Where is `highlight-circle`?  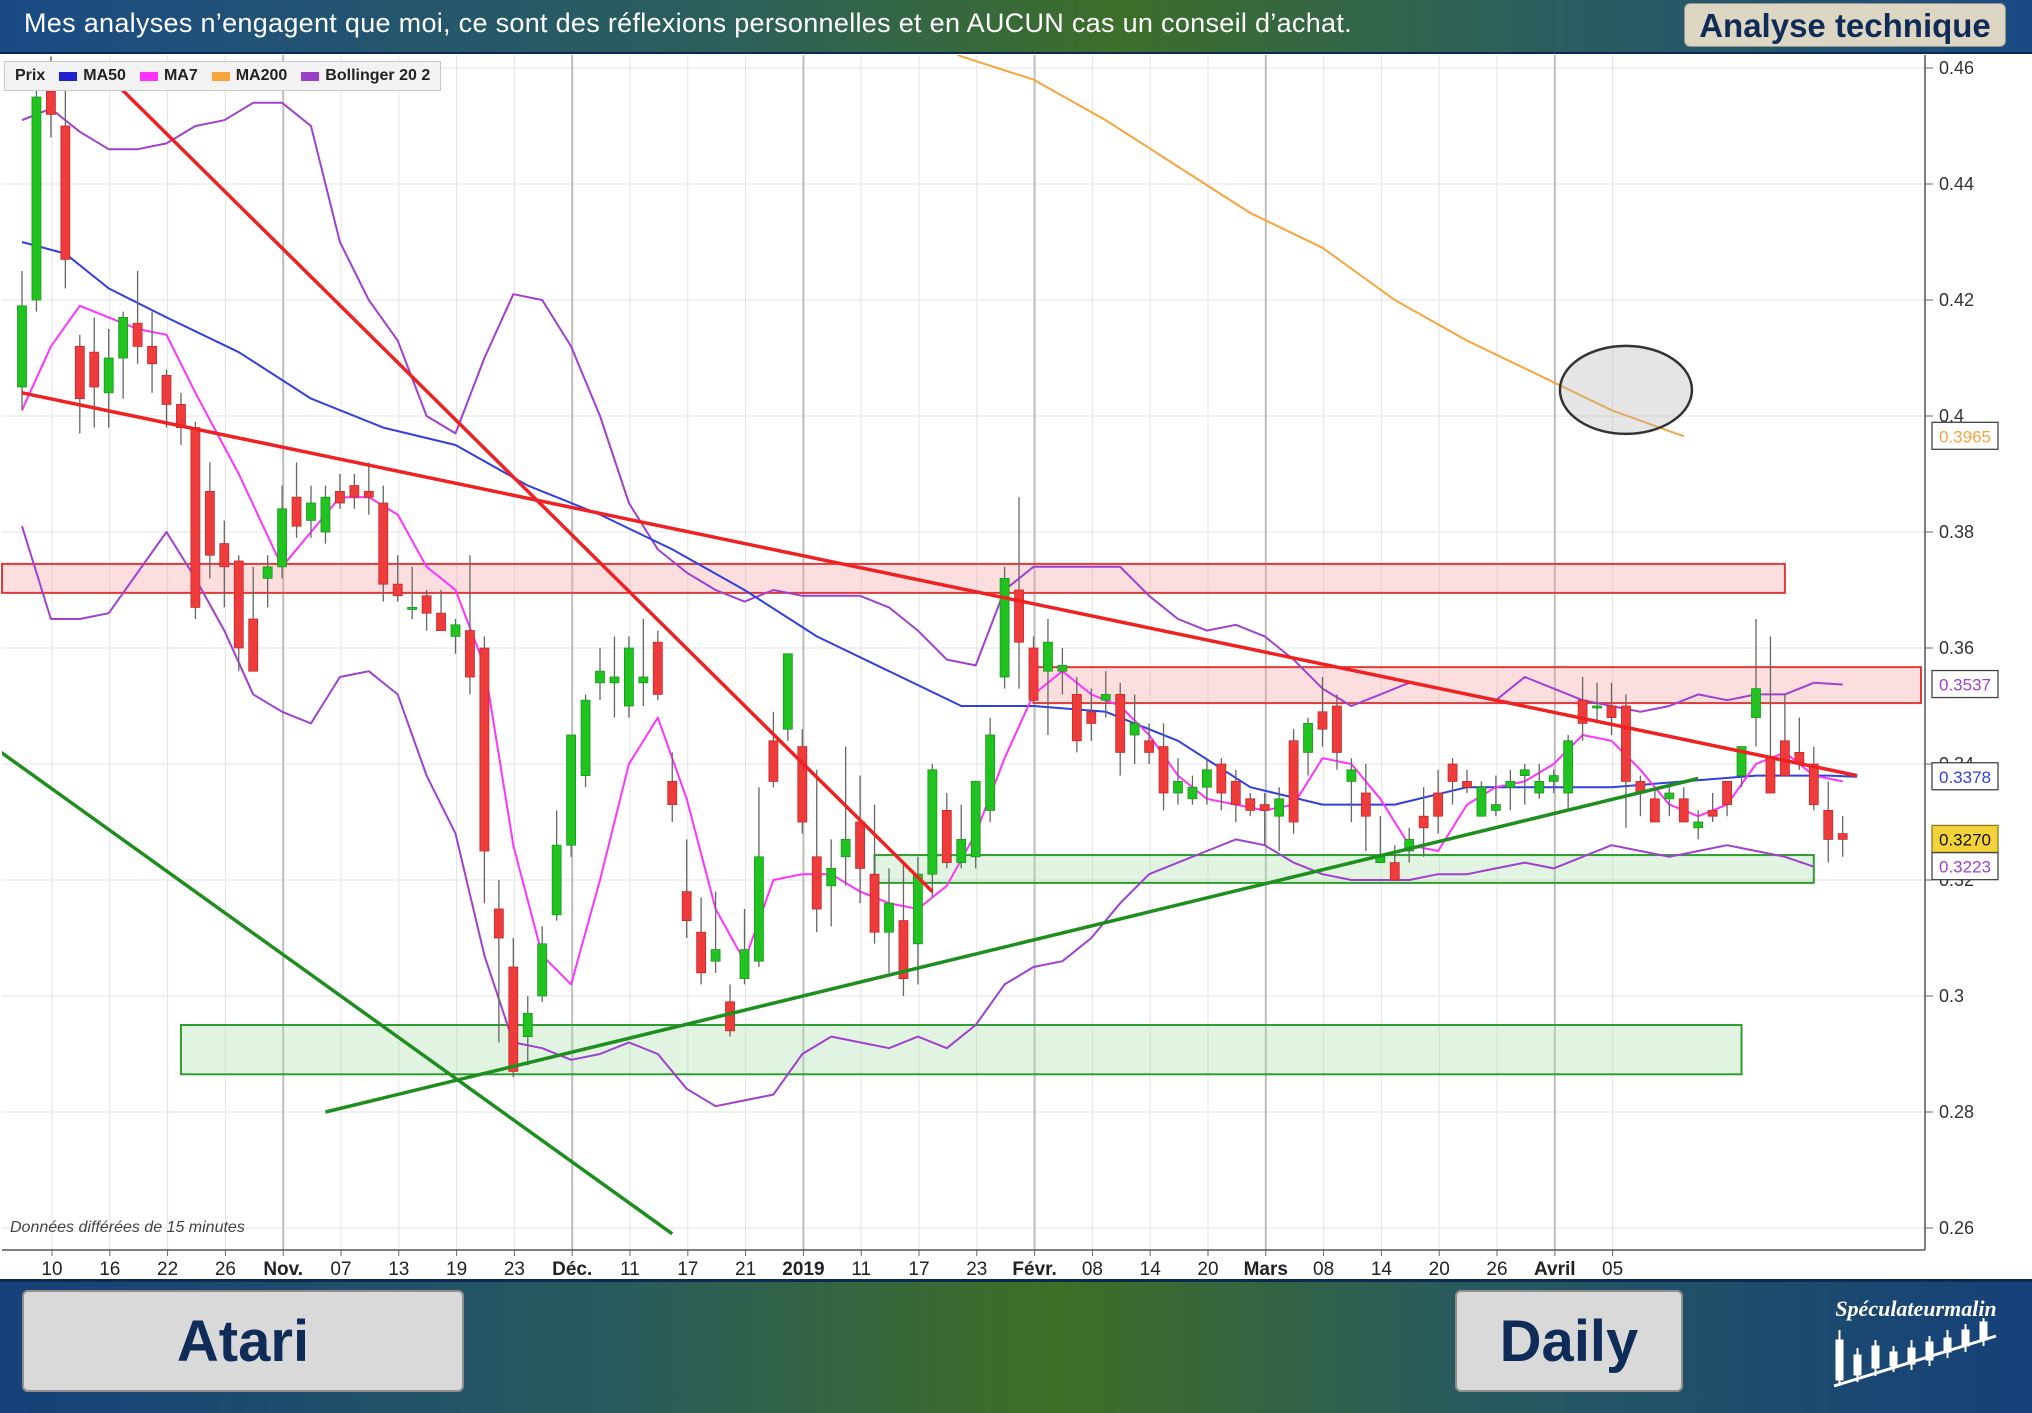 highlight-circle is located at coordinates (1626, 390).